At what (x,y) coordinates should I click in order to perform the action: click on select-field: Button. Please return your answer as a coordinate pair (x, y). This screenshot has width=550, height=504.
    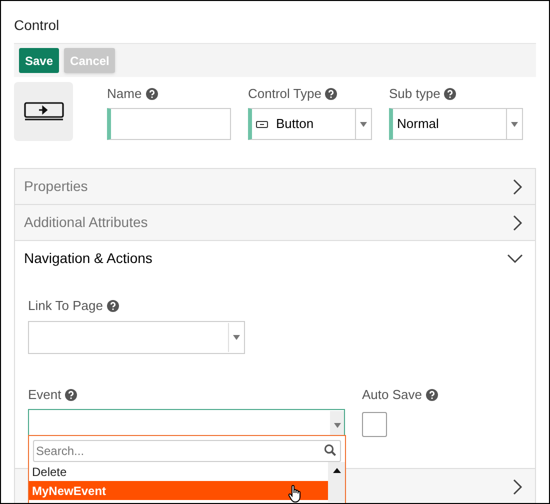
    Looking at the image, I should click on (310, 124).